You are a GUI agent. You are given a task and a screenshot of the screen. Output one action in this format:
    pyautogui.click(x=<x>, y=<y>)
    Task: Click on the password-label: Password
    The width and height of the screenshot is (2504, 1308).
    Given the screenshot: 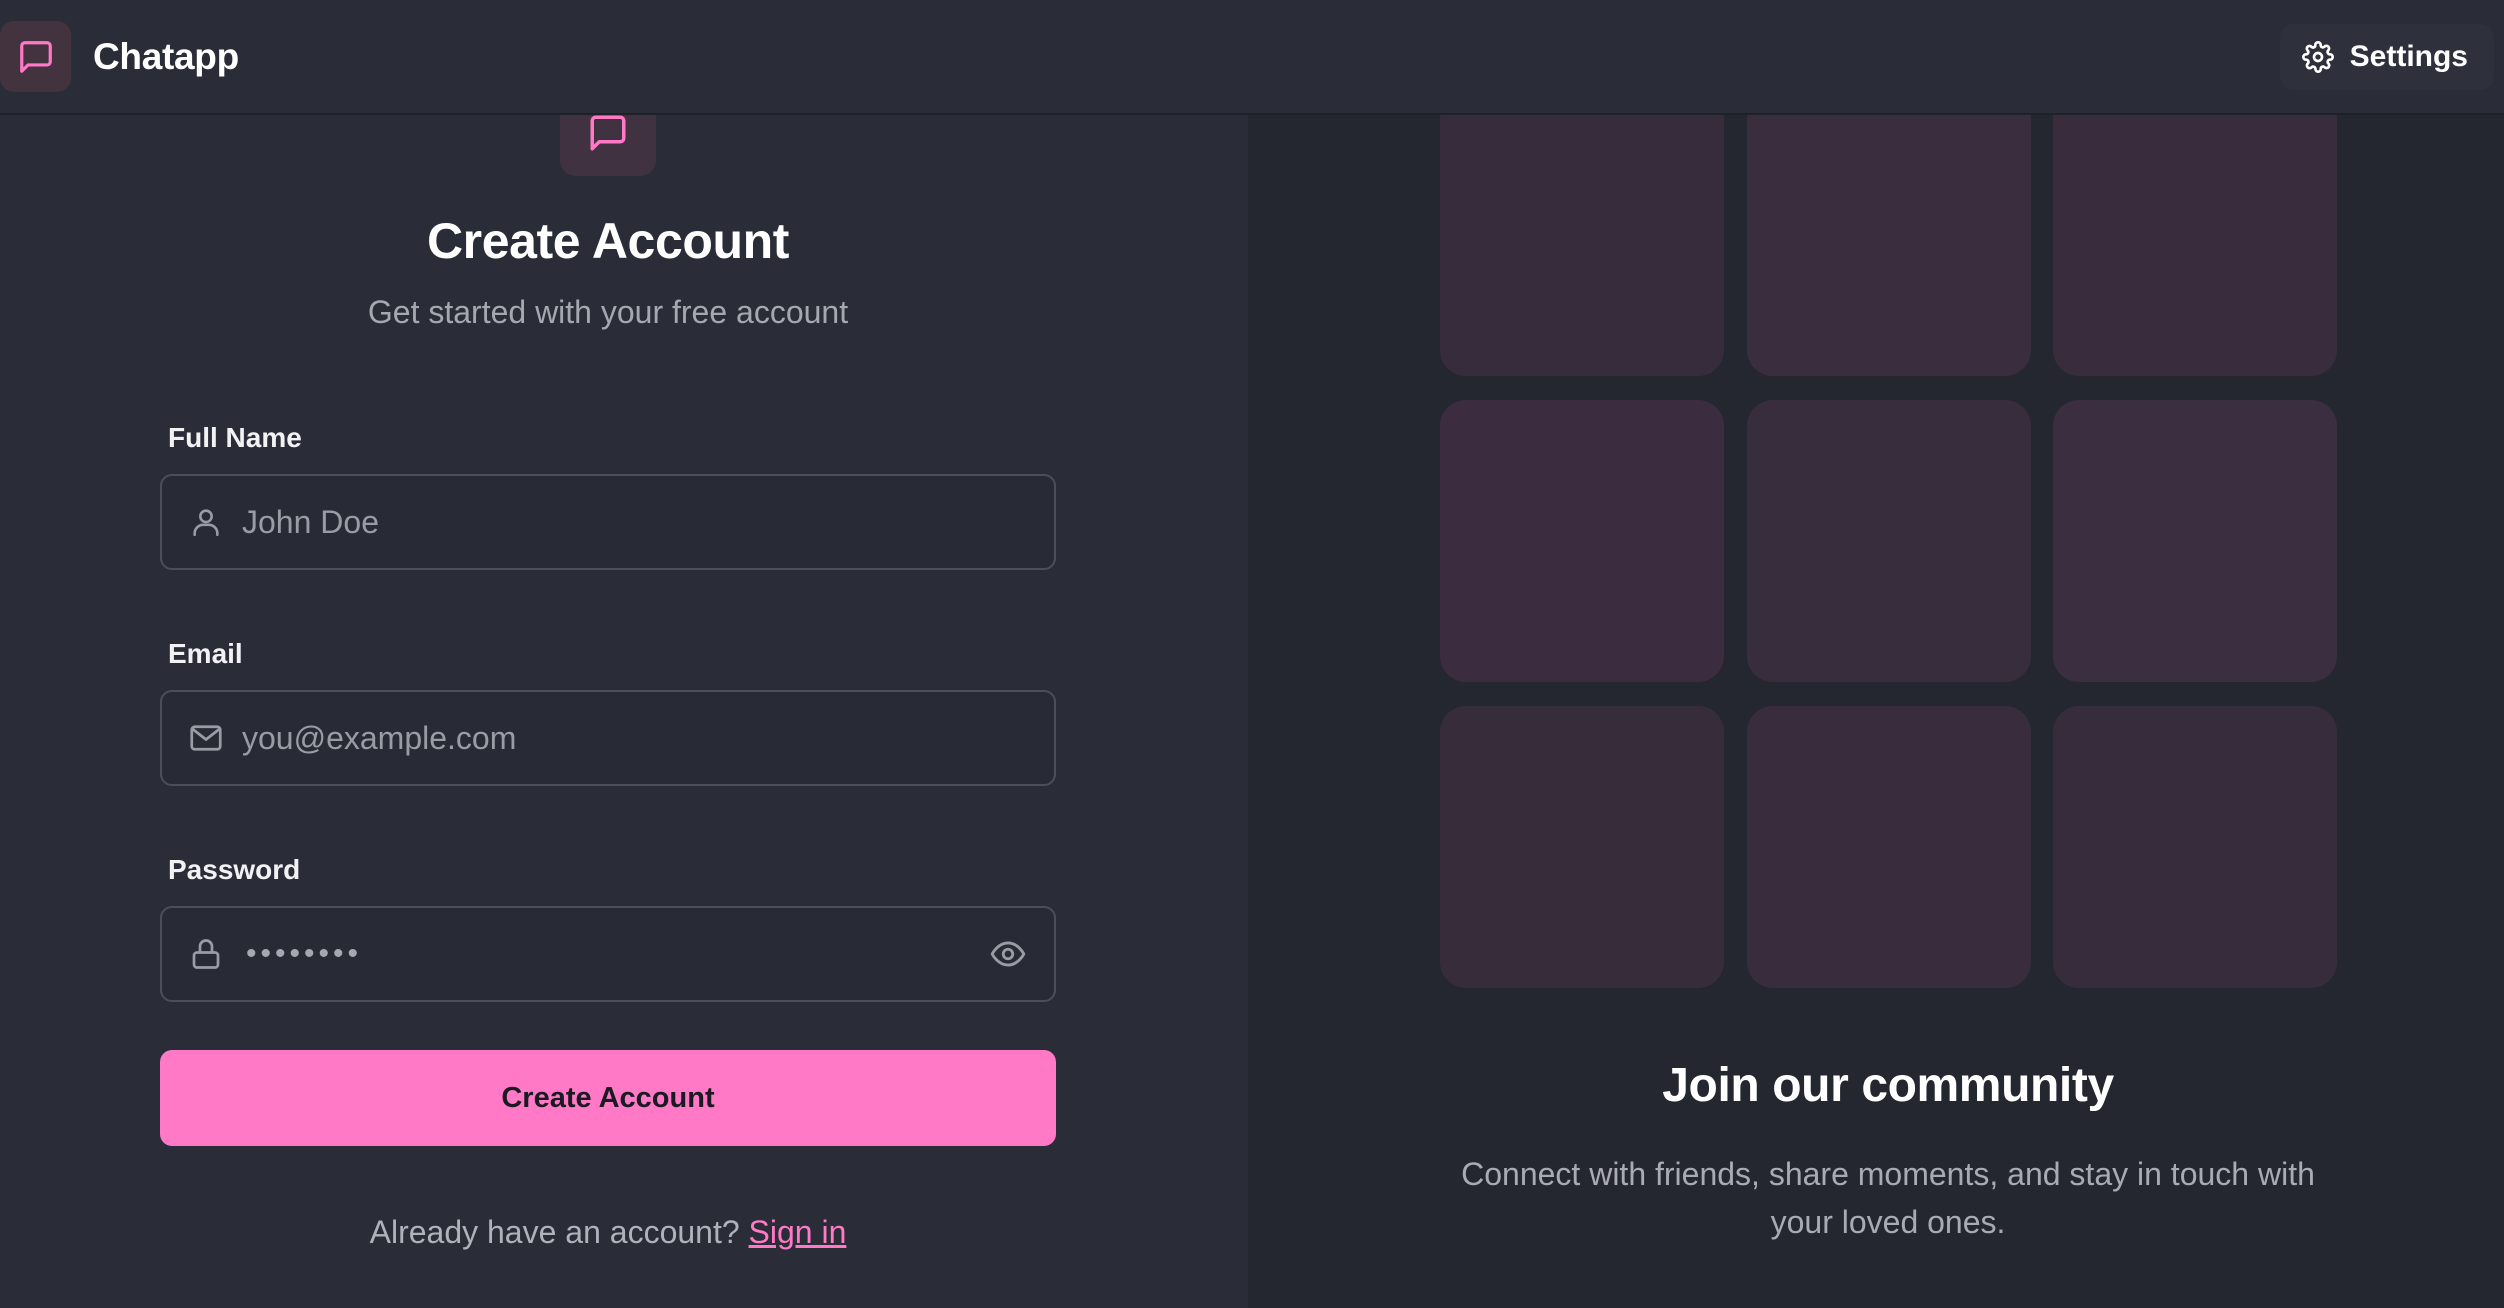 What is the action you would take?
    pyautogui.click(x=234, y=869)
    